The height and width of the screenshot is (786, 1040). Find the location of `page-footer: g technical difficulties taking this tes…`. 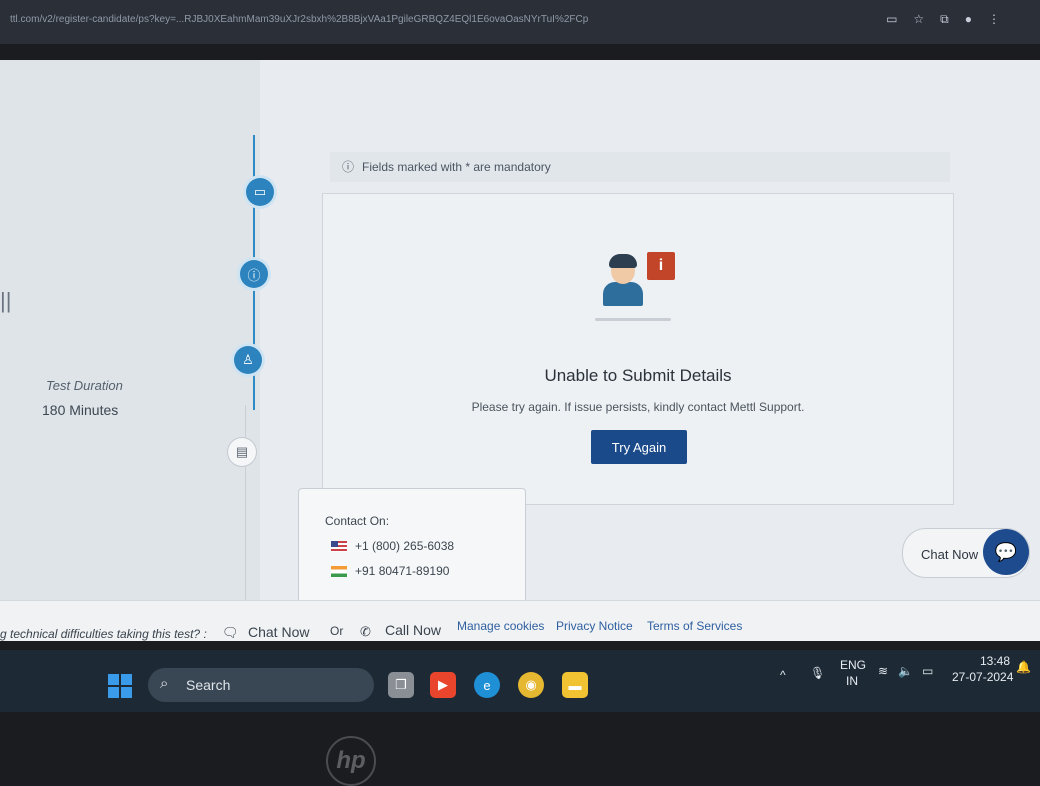

page-footer: g technical difficulties taking this tes… is located at coordinates (520, 620).